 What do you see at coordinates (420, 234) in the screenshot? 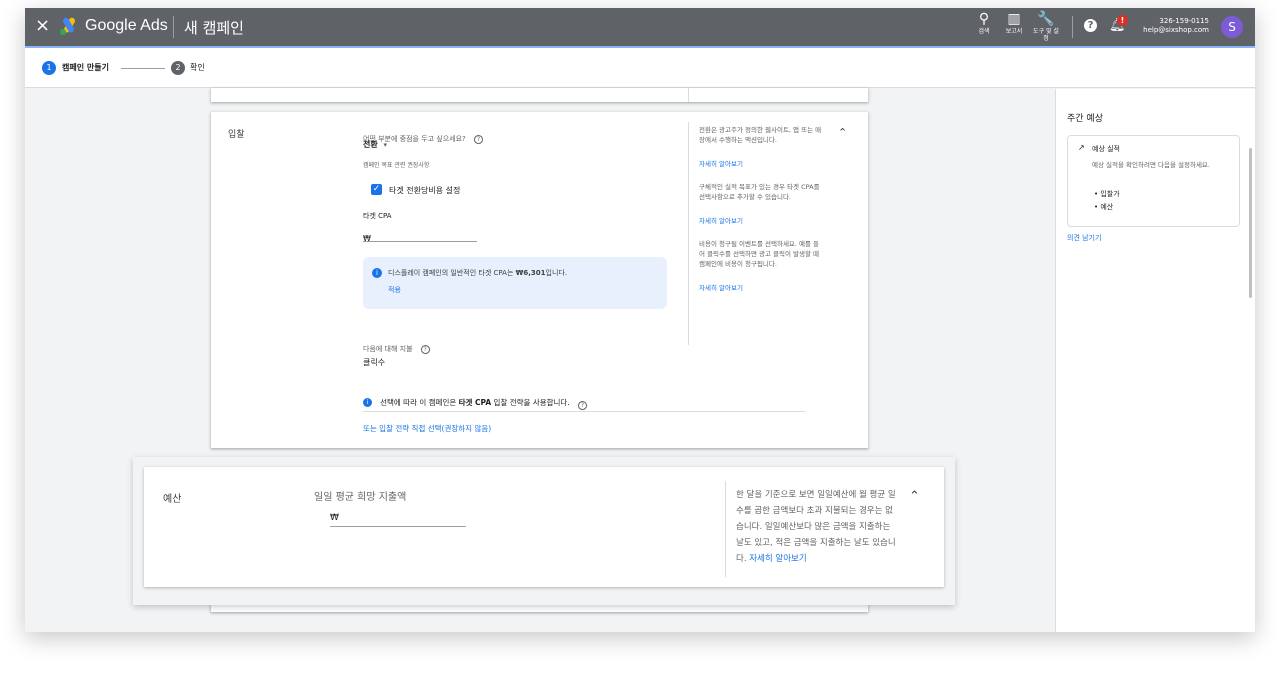
I see `target-cpa-input: ₩` at bounding box center [420, 234].